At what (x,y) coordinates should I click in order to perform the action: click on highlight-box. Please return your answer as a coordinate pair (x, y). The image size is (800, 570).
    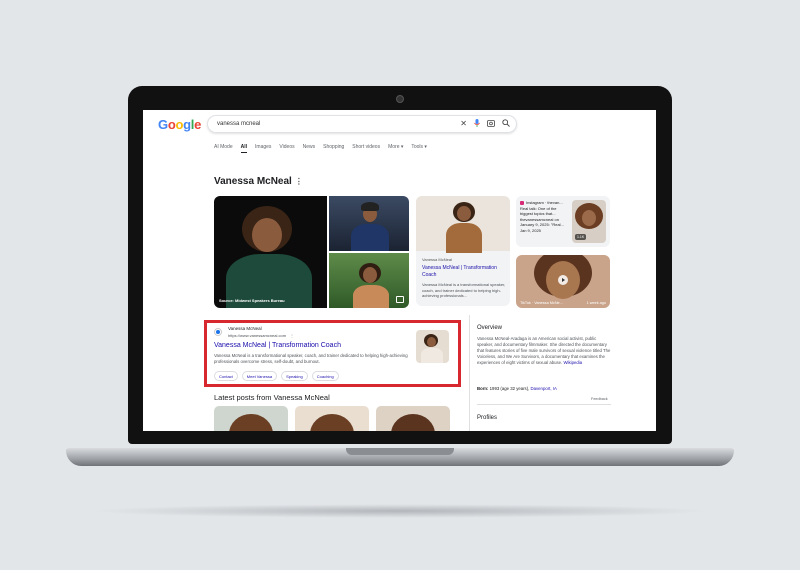
    Looking at the image, I should click on (332, 353).